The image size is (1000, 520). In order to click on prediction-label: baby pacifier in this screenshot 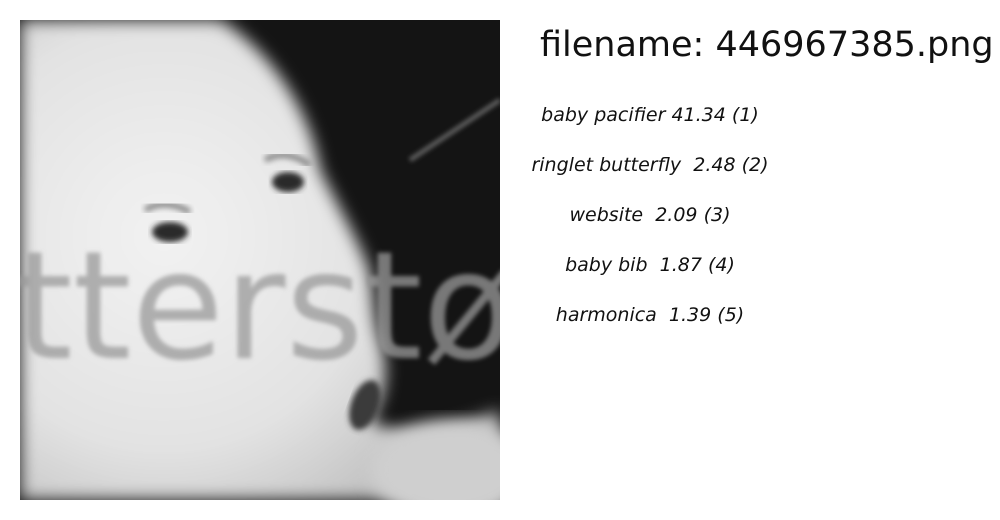, I will do `click(603, 115)`.